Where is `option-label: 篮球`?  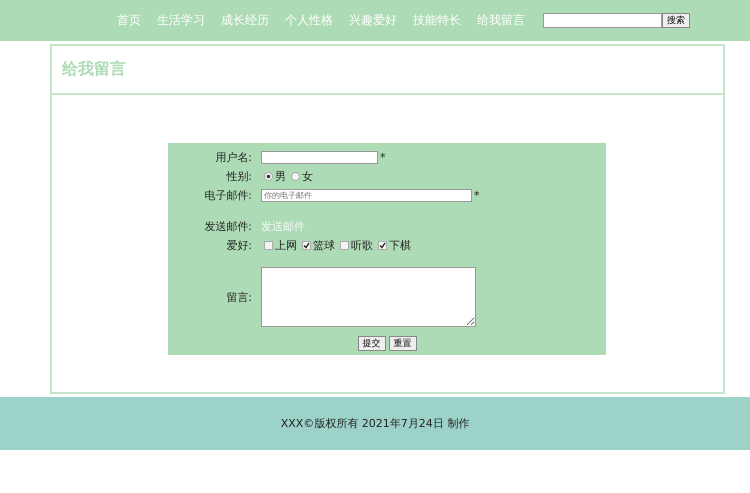
option-label: 篮球 is located at coordinates (324, 245).